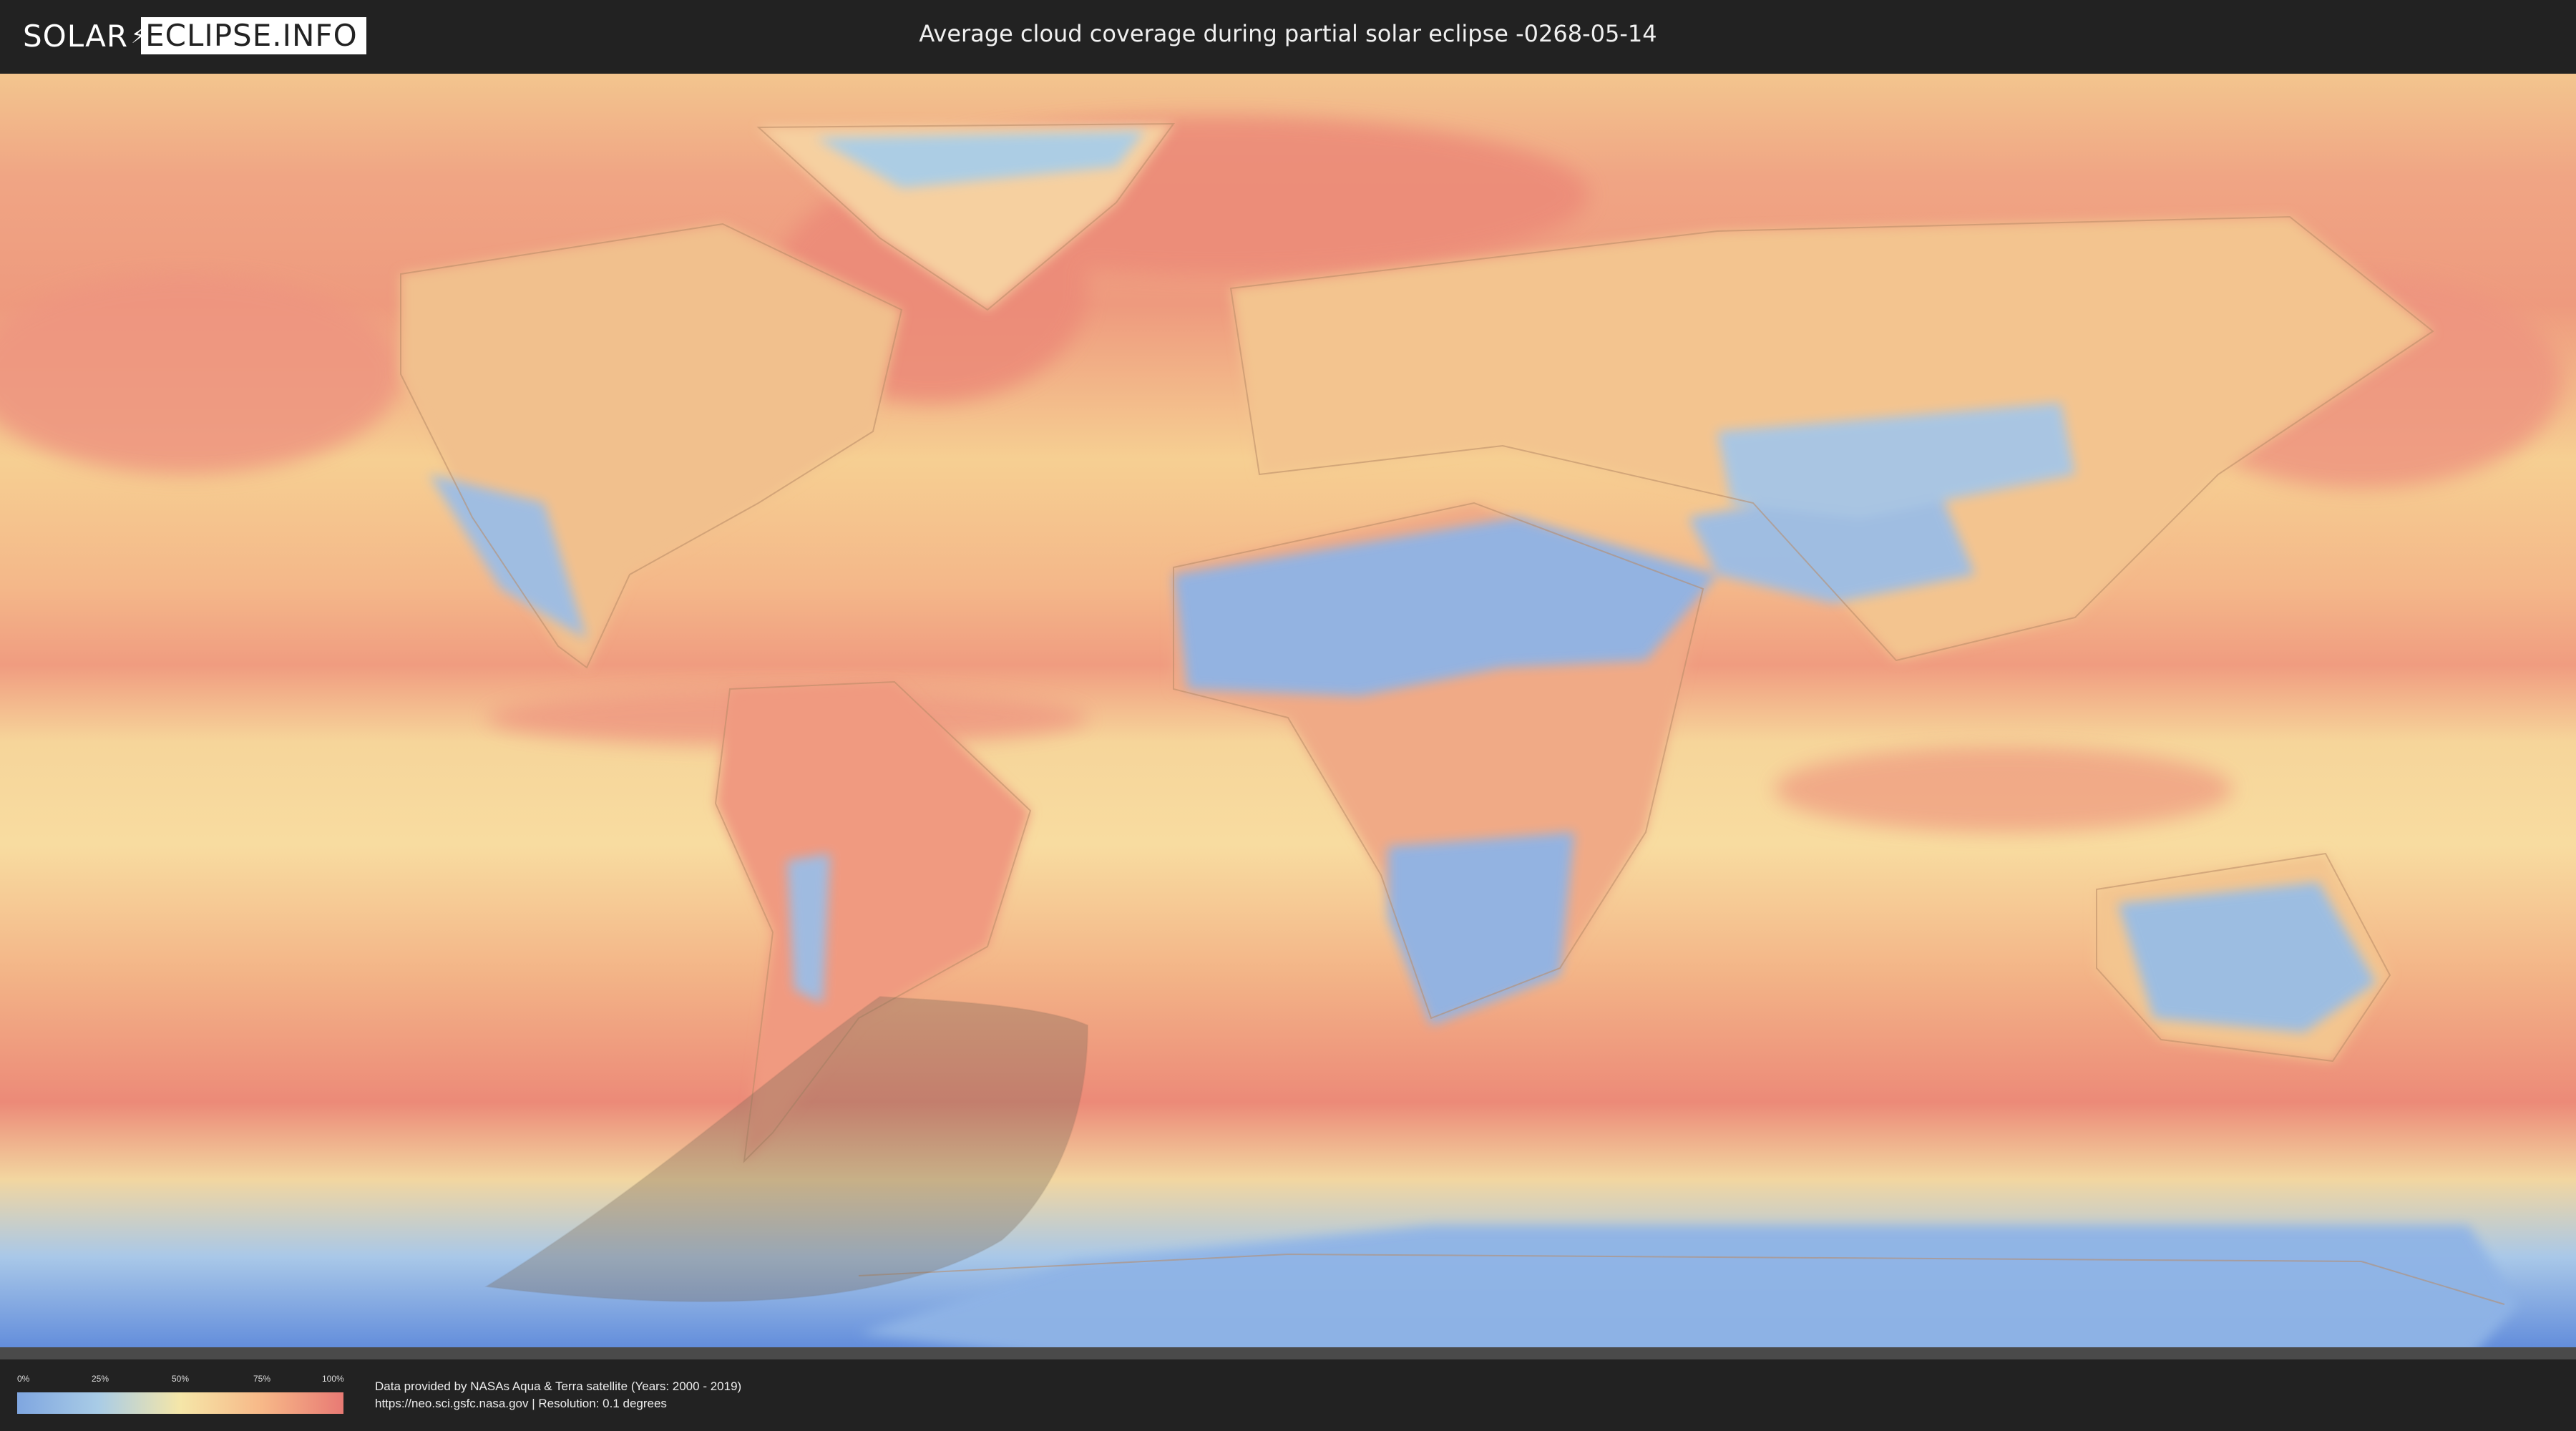 The width and height of the screenshot is (2576, 1431). I want to click on legend-tick-25: 25%, so click(100, 1379).